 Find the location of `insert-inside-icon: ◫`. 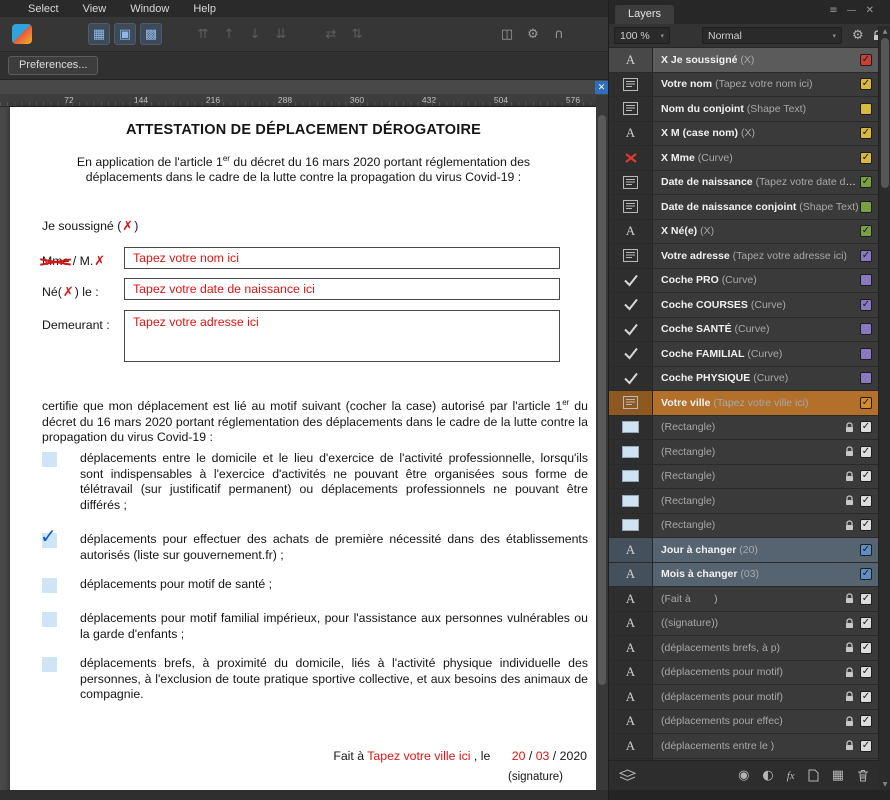

insert-inside-icon: ◫ is located at coordinates (507, 34).